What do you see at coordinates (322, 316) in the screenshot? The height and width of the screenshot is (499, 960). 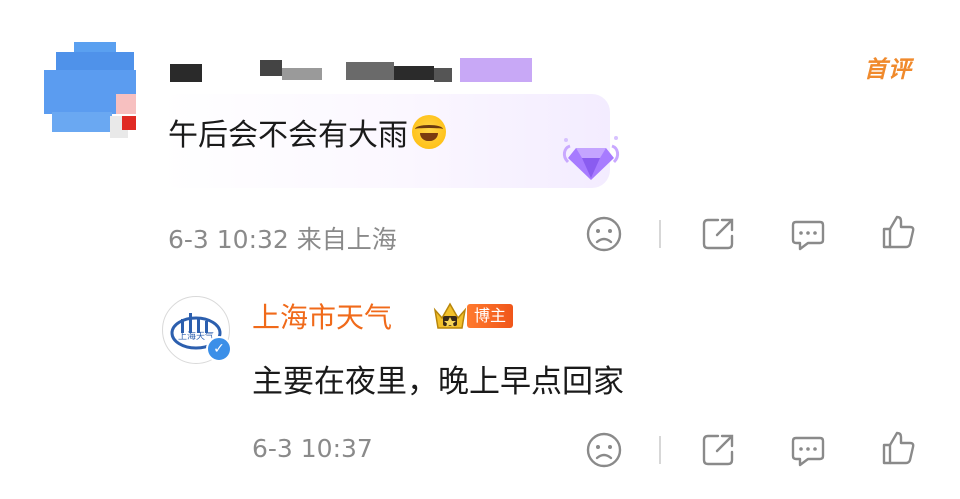 I see `reply-author-name: 上海市天气` at bounding box center [322, 316].